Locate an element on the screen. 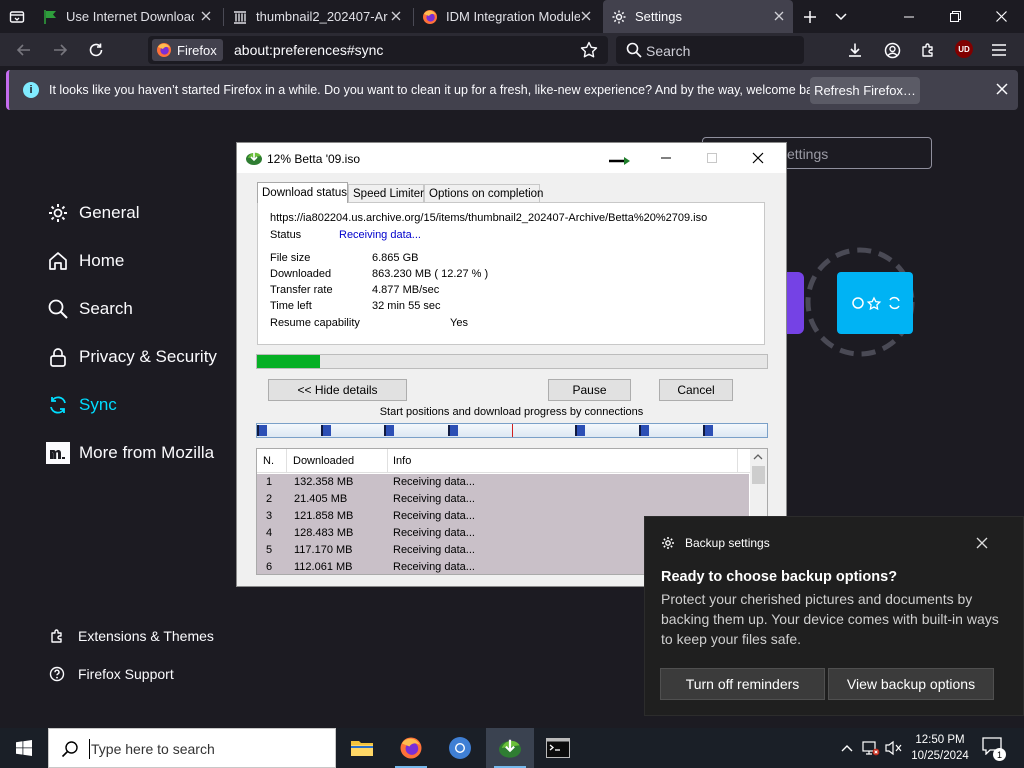  idm-title-bar: 12% Betta '09.iso is located at coordinates (511, 158).